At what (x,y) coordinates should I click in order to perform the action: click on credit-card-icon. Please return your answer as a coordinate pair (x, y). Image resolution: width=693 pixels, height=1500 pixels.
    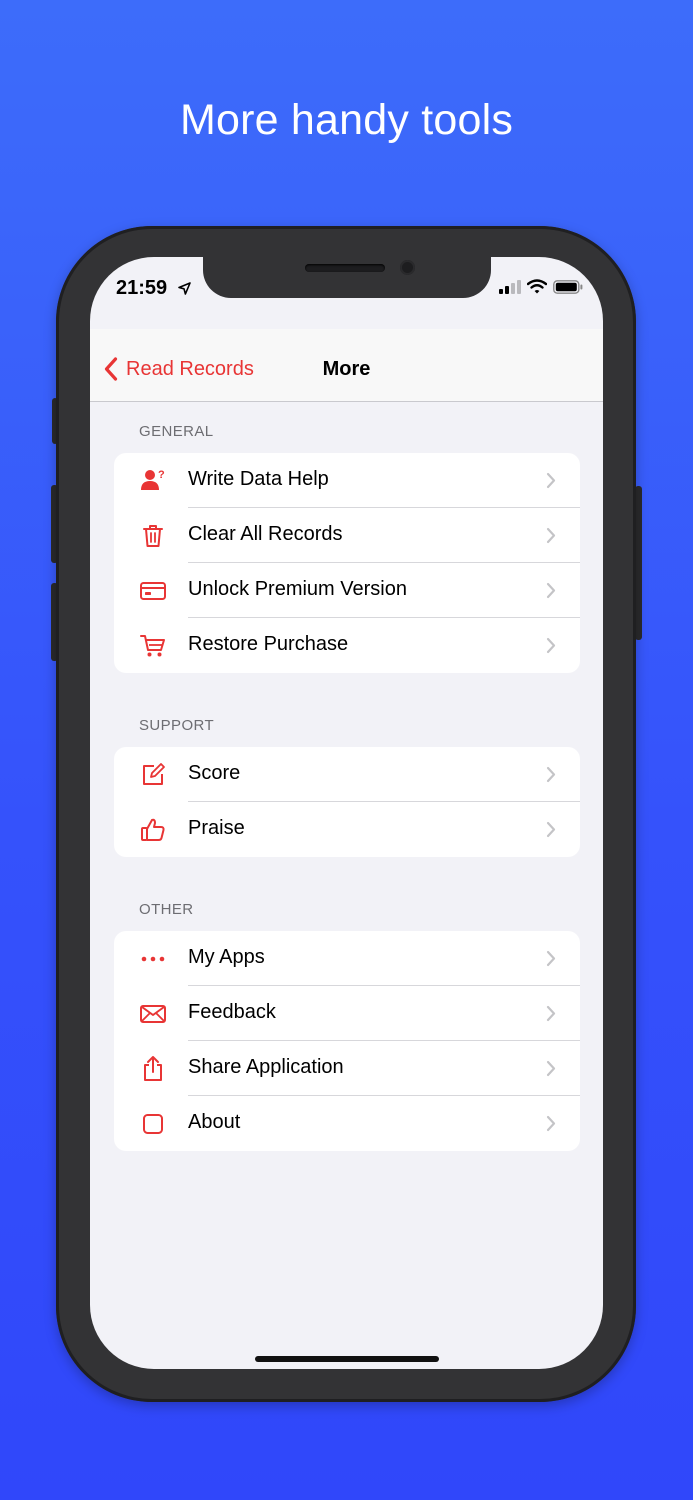
    Looking at the image, I should click on (153, 591).